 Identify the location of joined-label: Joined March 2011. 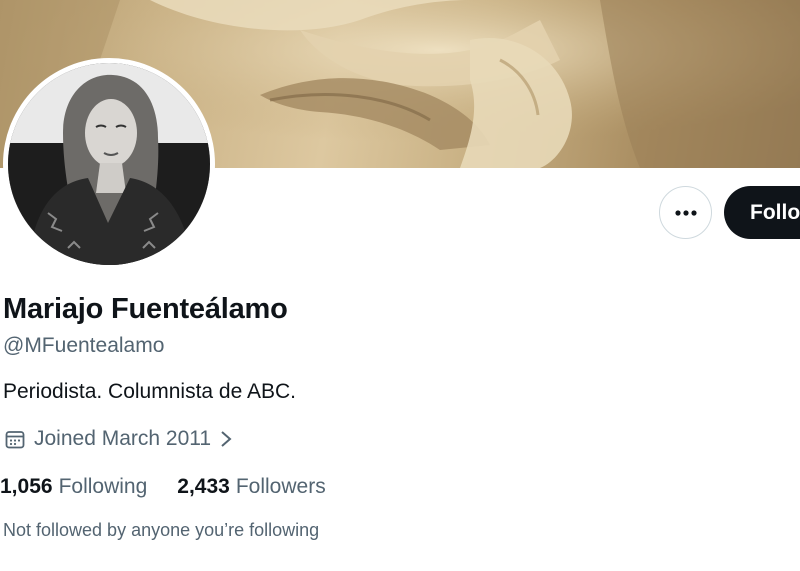
(123, 438).